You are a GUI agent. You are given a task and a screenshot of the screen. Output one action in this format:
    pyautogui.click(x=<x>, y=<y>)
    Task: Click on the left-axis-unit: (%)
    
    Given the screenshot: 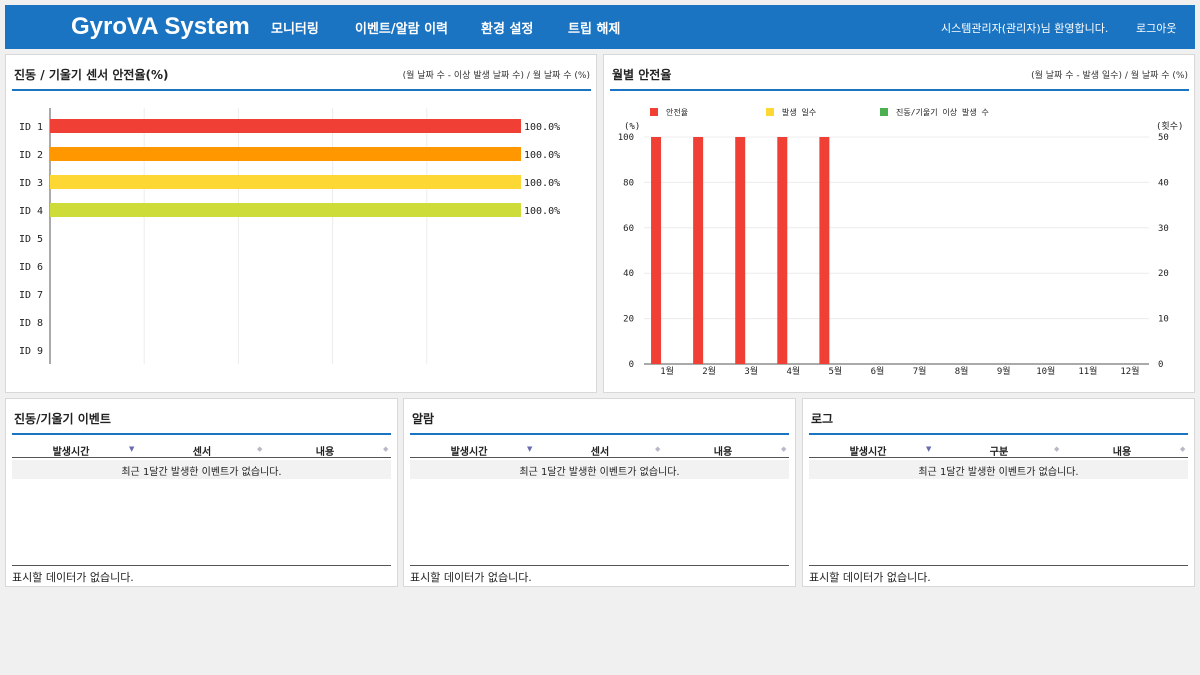 What is the action you would take?
    pyautogui.click(x=632, y=127)
    